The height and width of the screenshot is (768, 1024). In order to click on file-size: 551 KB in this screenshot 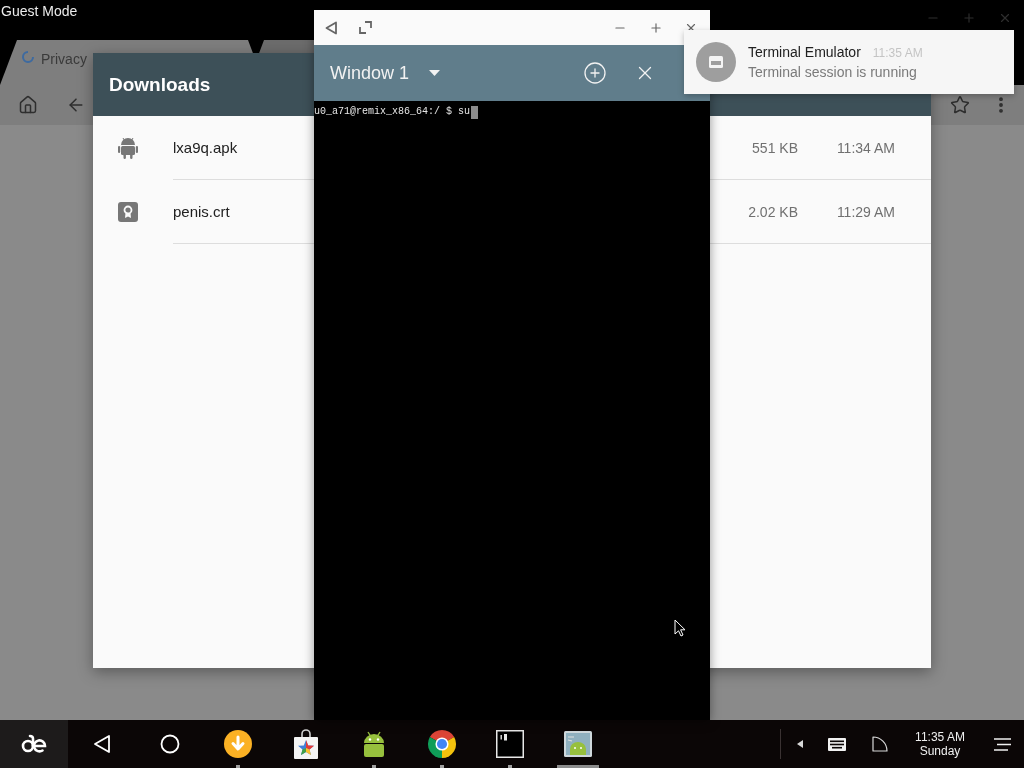, I will do `click(775, 147)`.